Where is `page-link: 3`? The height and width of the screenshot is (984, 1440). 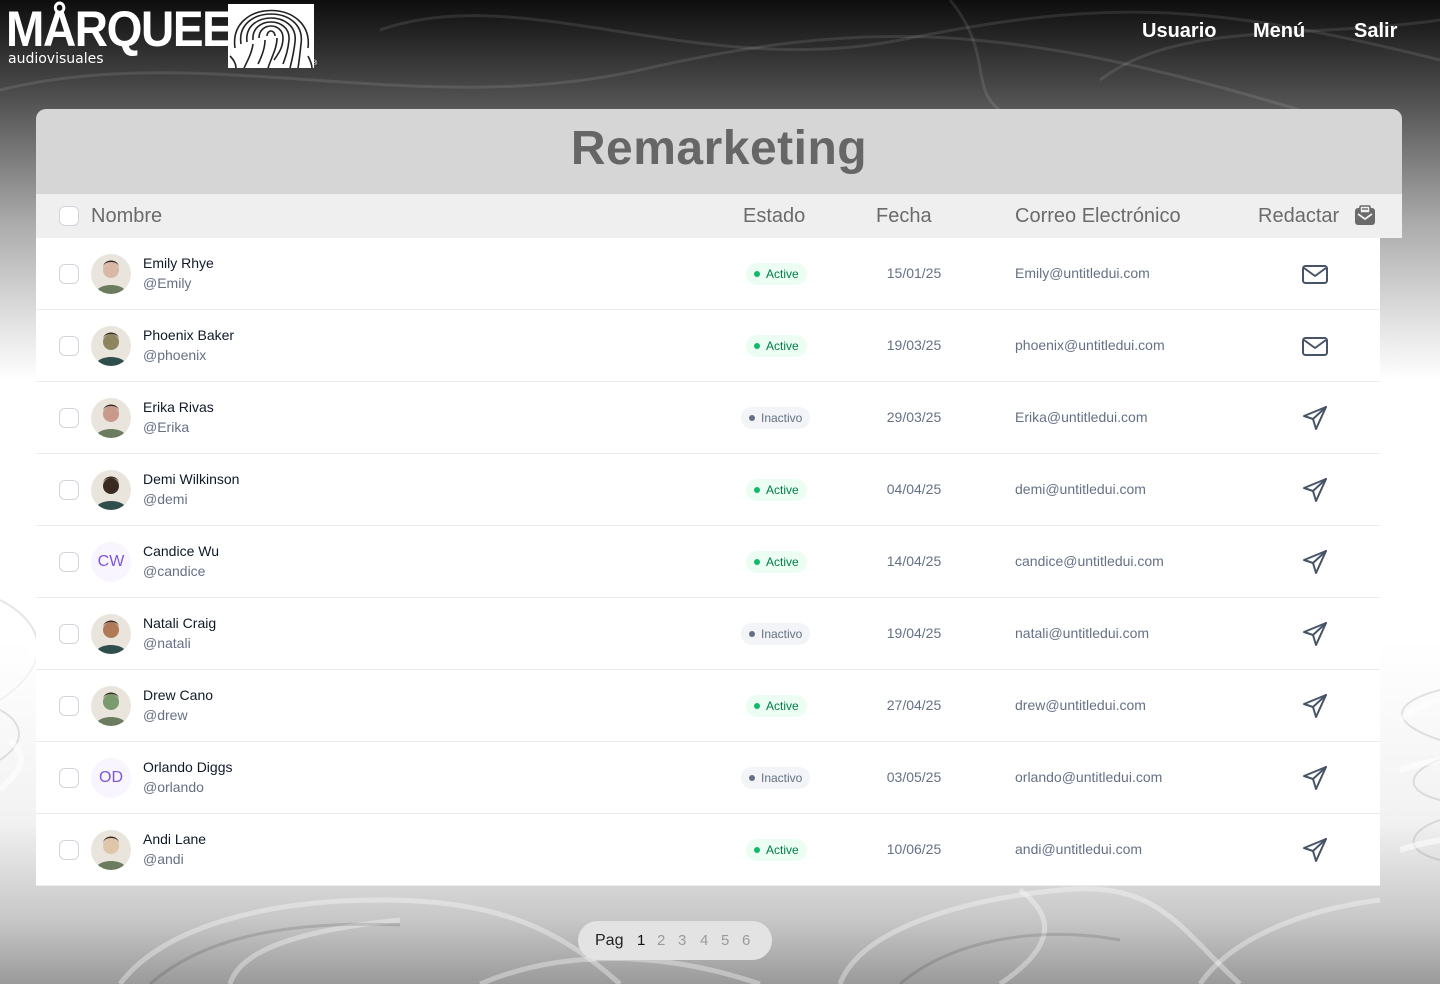
page-link: 3 is located at coordinates (682, 940).